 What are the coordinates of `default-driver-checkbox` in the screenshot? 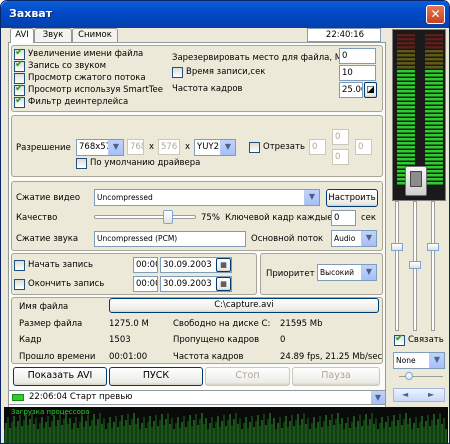 It's located at (81, 163).